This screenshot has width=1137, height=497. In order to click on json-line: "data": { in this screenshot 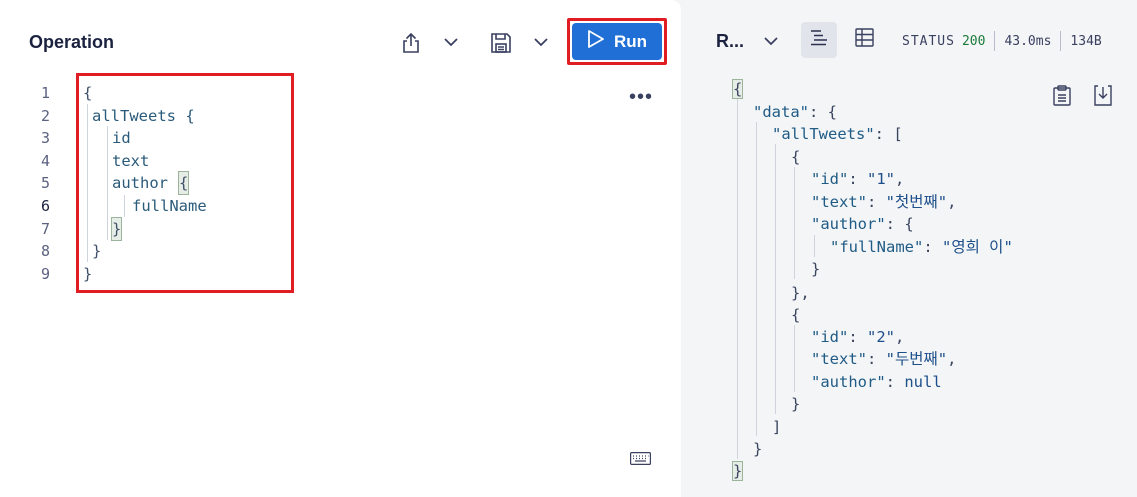, I will do `click(795, 112)`.